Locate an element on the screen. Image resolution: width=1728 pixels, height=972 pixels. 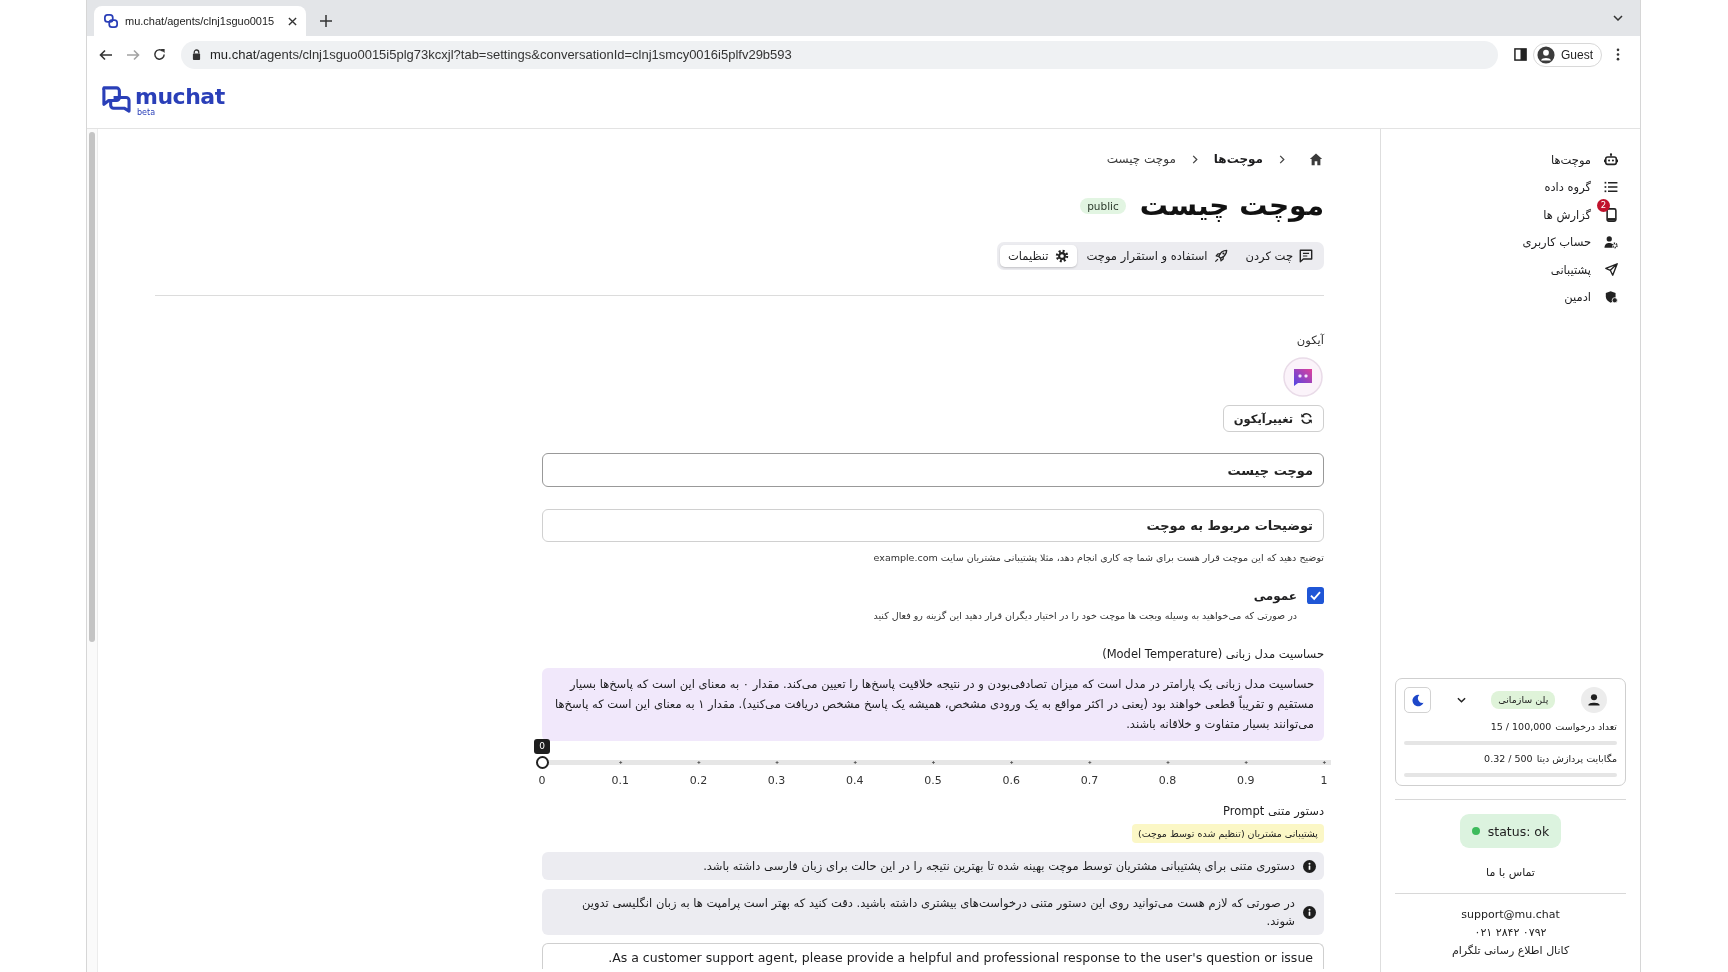
tick-label: 0.3 is located at coordinates (776, 781).